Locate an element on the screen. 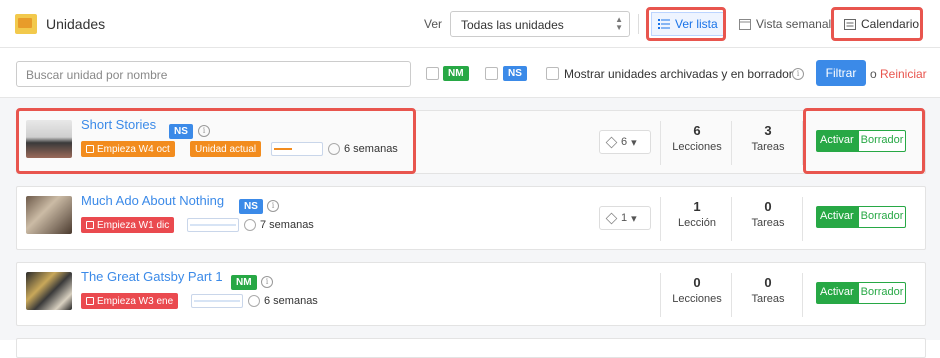 The height and width of the screenshot is (358, 940). highlight-unit-info is located at coordinates (216, 141).